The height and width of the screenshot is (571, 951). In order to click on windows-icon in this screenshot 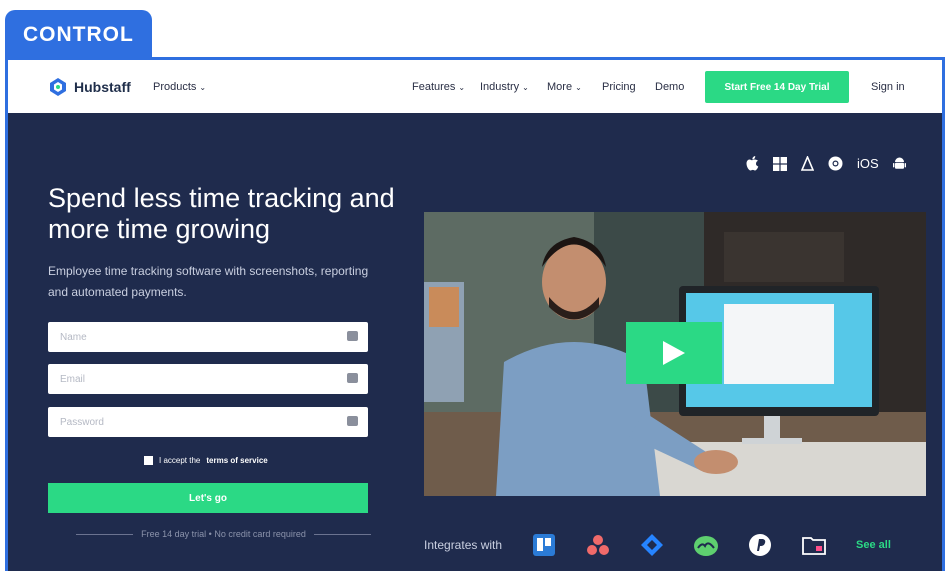, I will do `click(780, 163)`.